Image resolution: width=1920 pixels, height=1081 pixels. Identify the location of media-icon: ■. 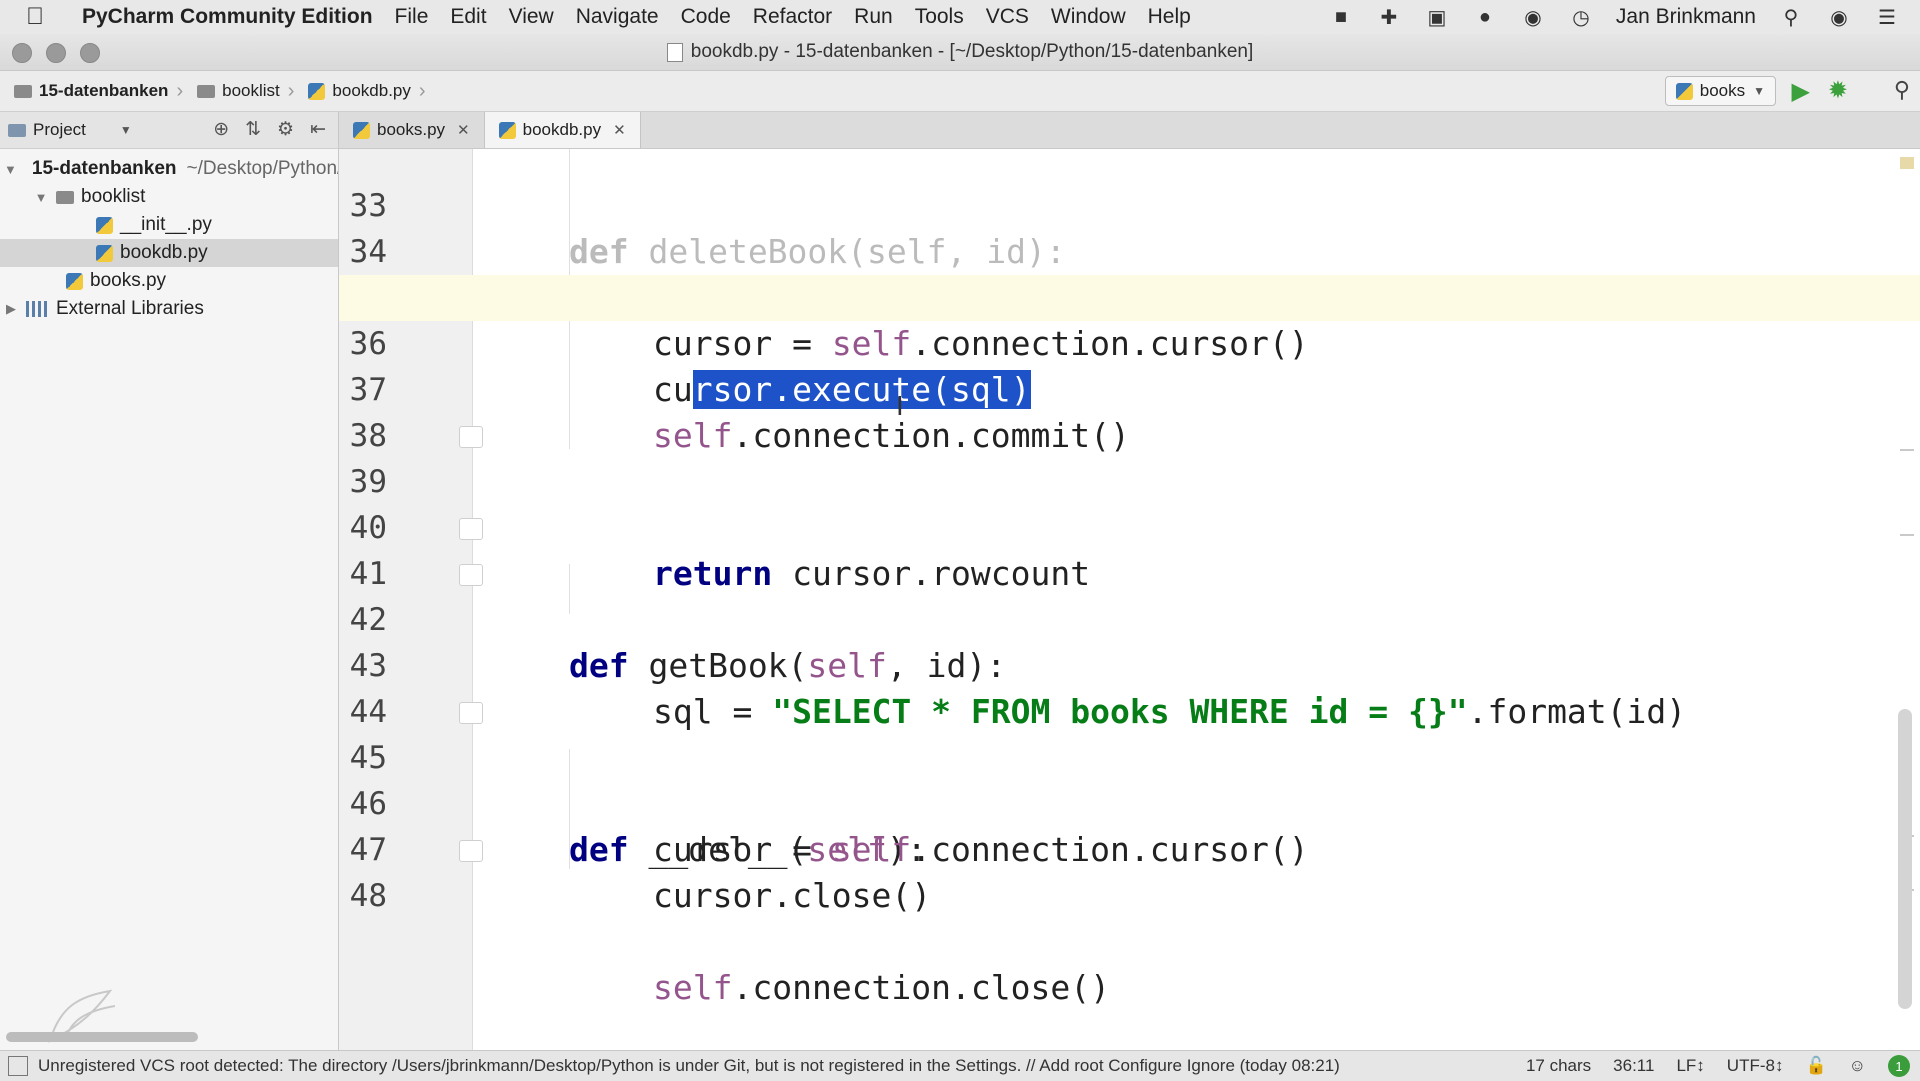
(1341, 17).